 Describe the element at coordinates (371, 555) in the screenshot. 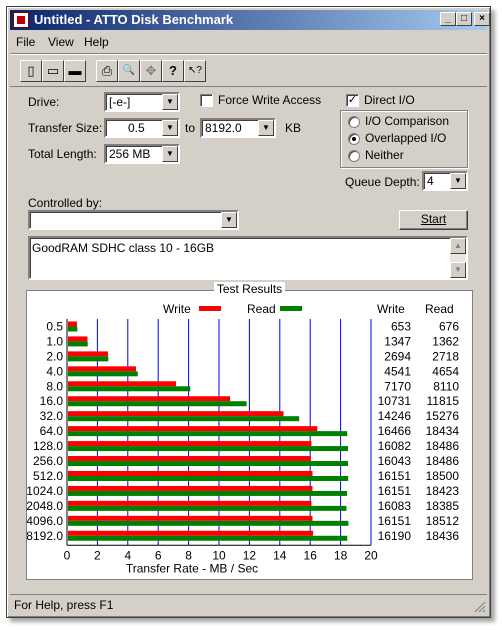

I see `x-tick-label: 20` at that location.